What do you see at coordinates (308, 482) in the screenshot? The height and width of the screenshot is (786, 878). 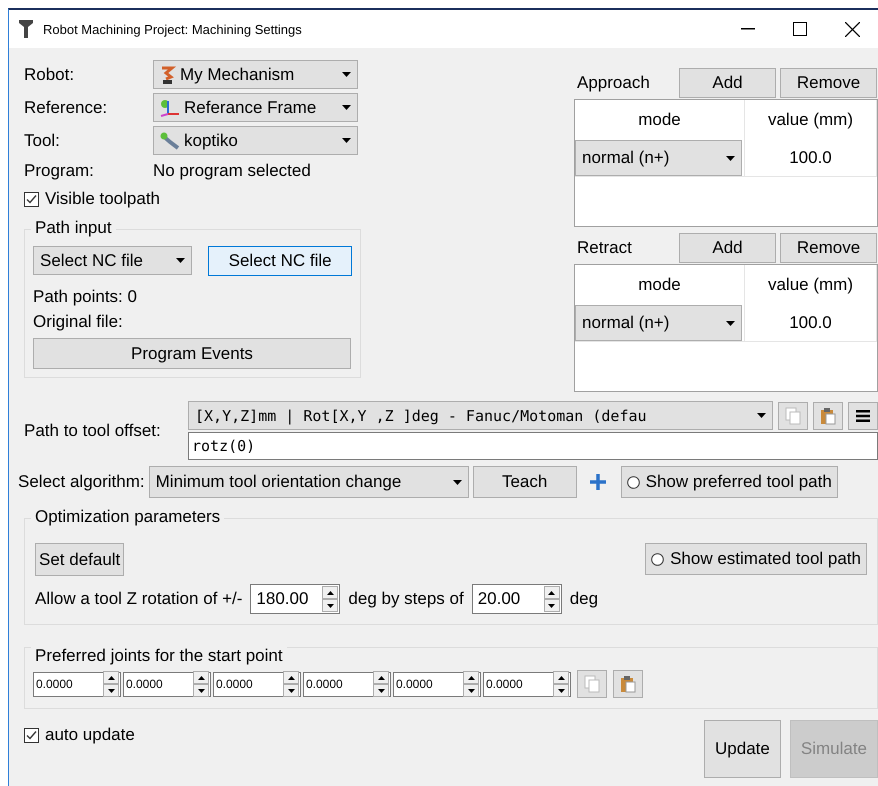 I see `algorithm-dropdown: Minimum tool orientation change` at bounding box center [308, 482].